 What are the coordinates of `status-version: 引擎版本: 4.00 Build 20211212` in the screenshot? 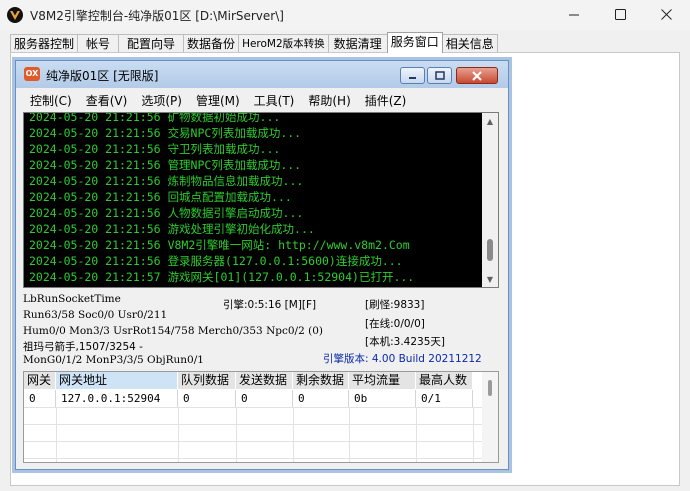 It's located at (402, 359).